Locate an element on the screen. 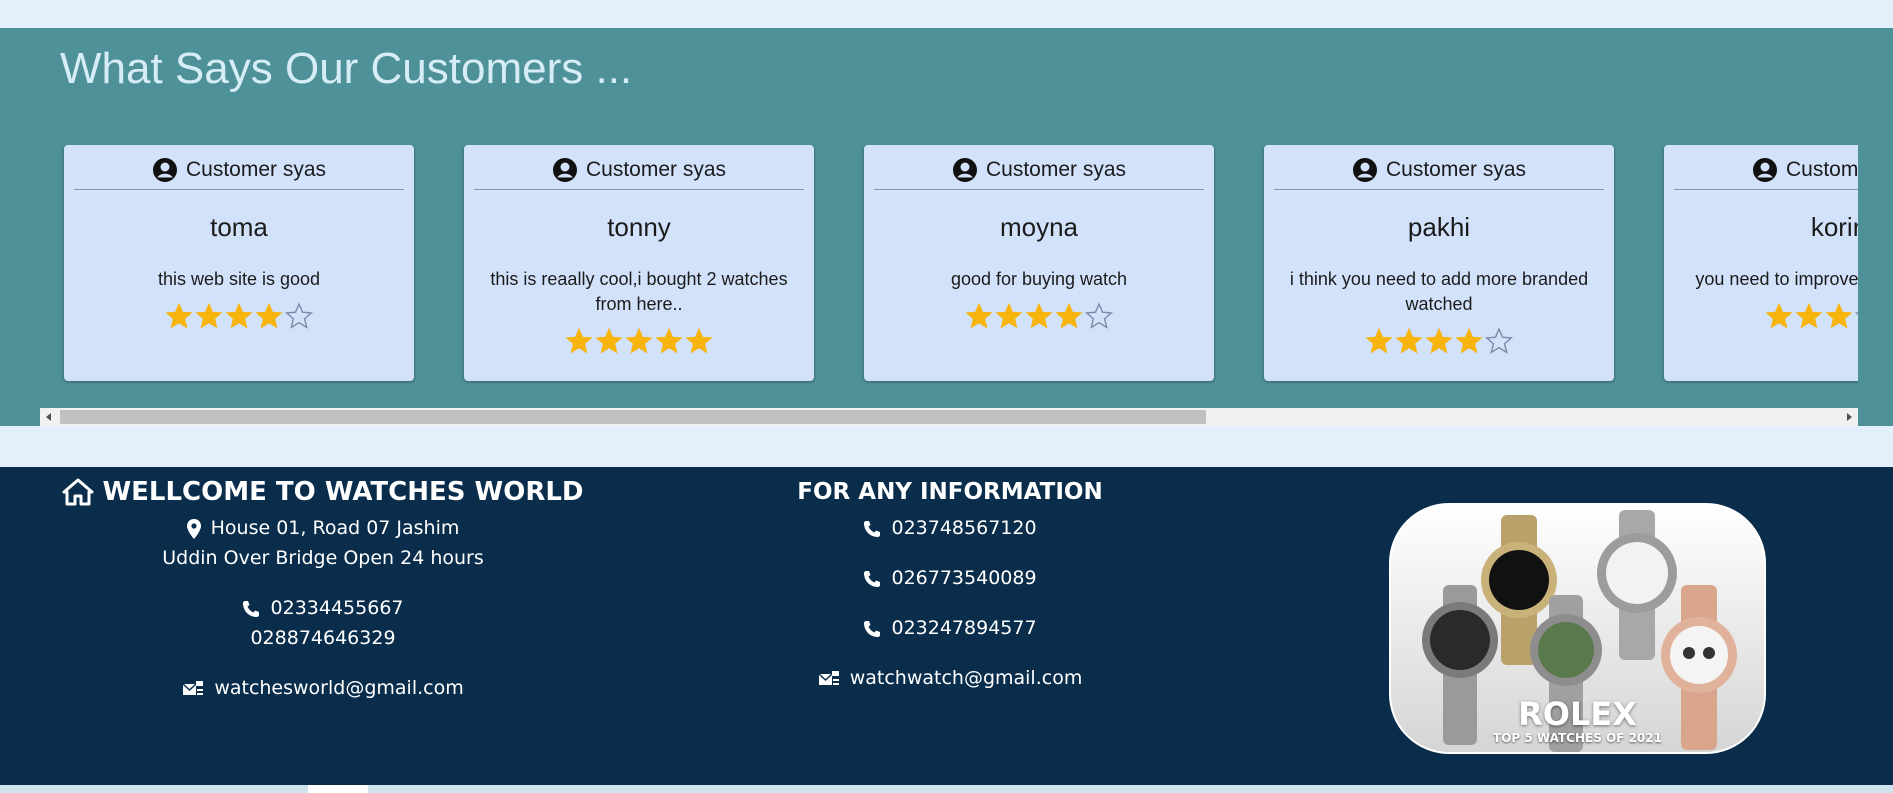  scroll-left-arrow-icon is located at coordinates (48, 417).